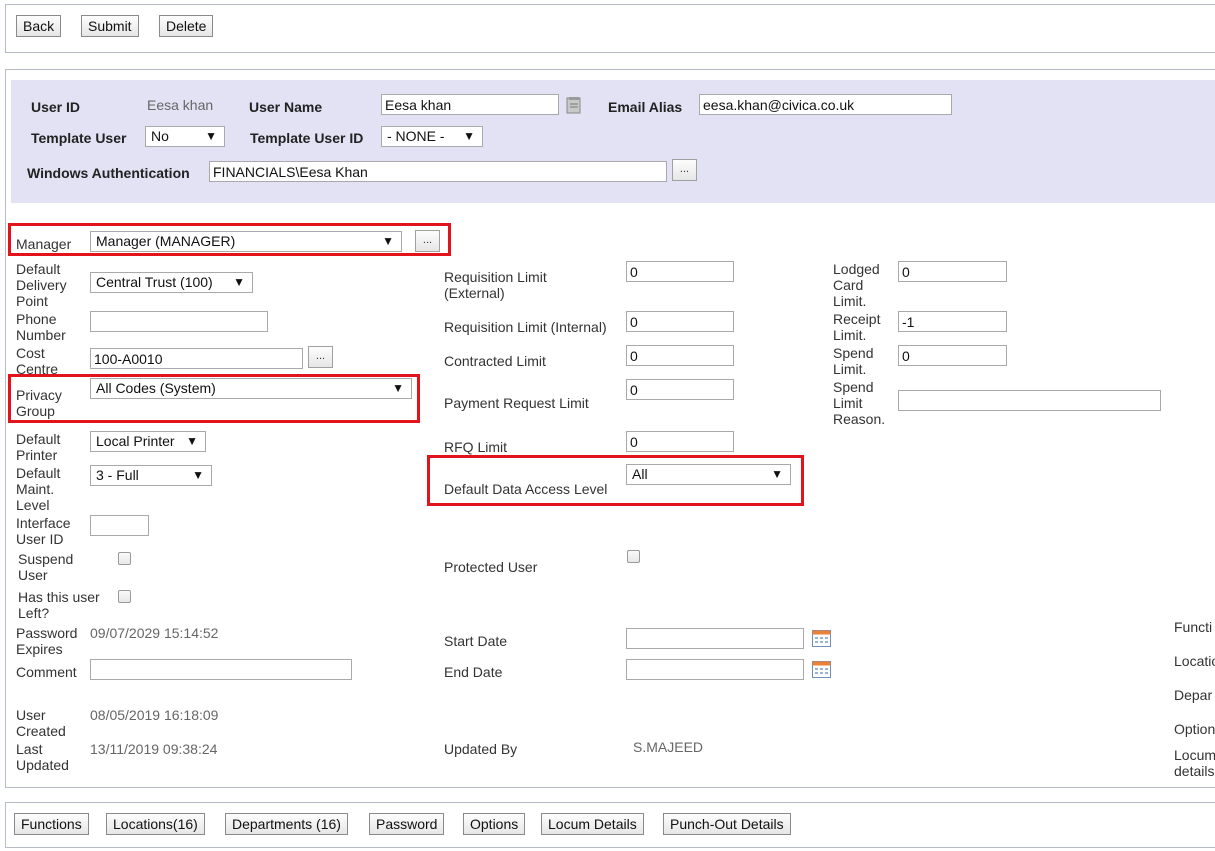  What do you see at coordinates (185, 136) in the screenshot?
I see `template-user-select: No ▼` at bounding box center [185, 136].